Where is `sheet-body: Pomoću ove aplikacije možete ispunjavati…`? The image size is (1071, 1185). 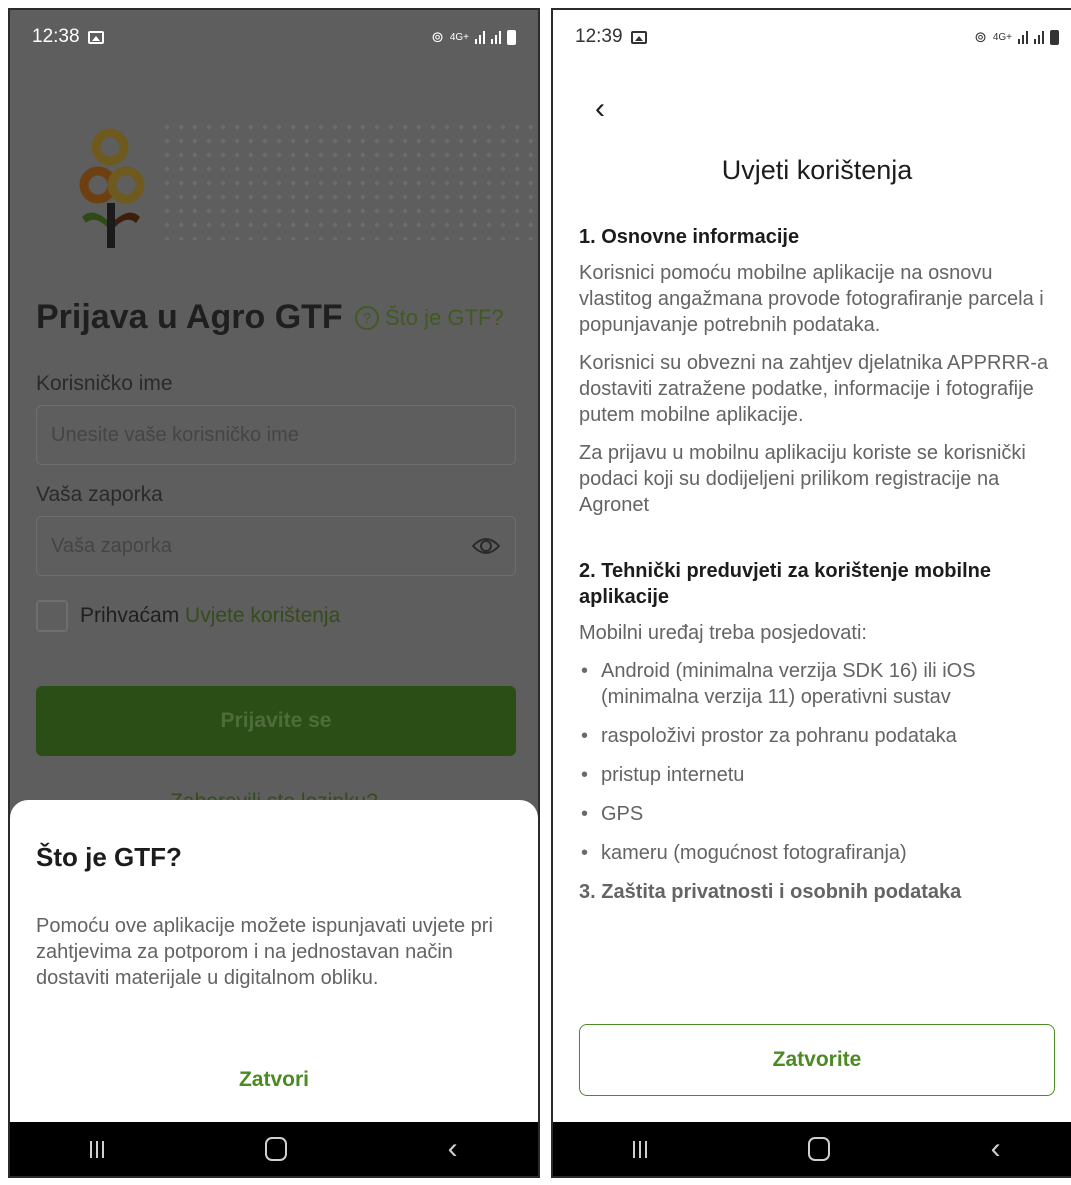
sheet-body: Pomoću ove aplikacije možete ispunjavati… is located at coordinates (264, 952).